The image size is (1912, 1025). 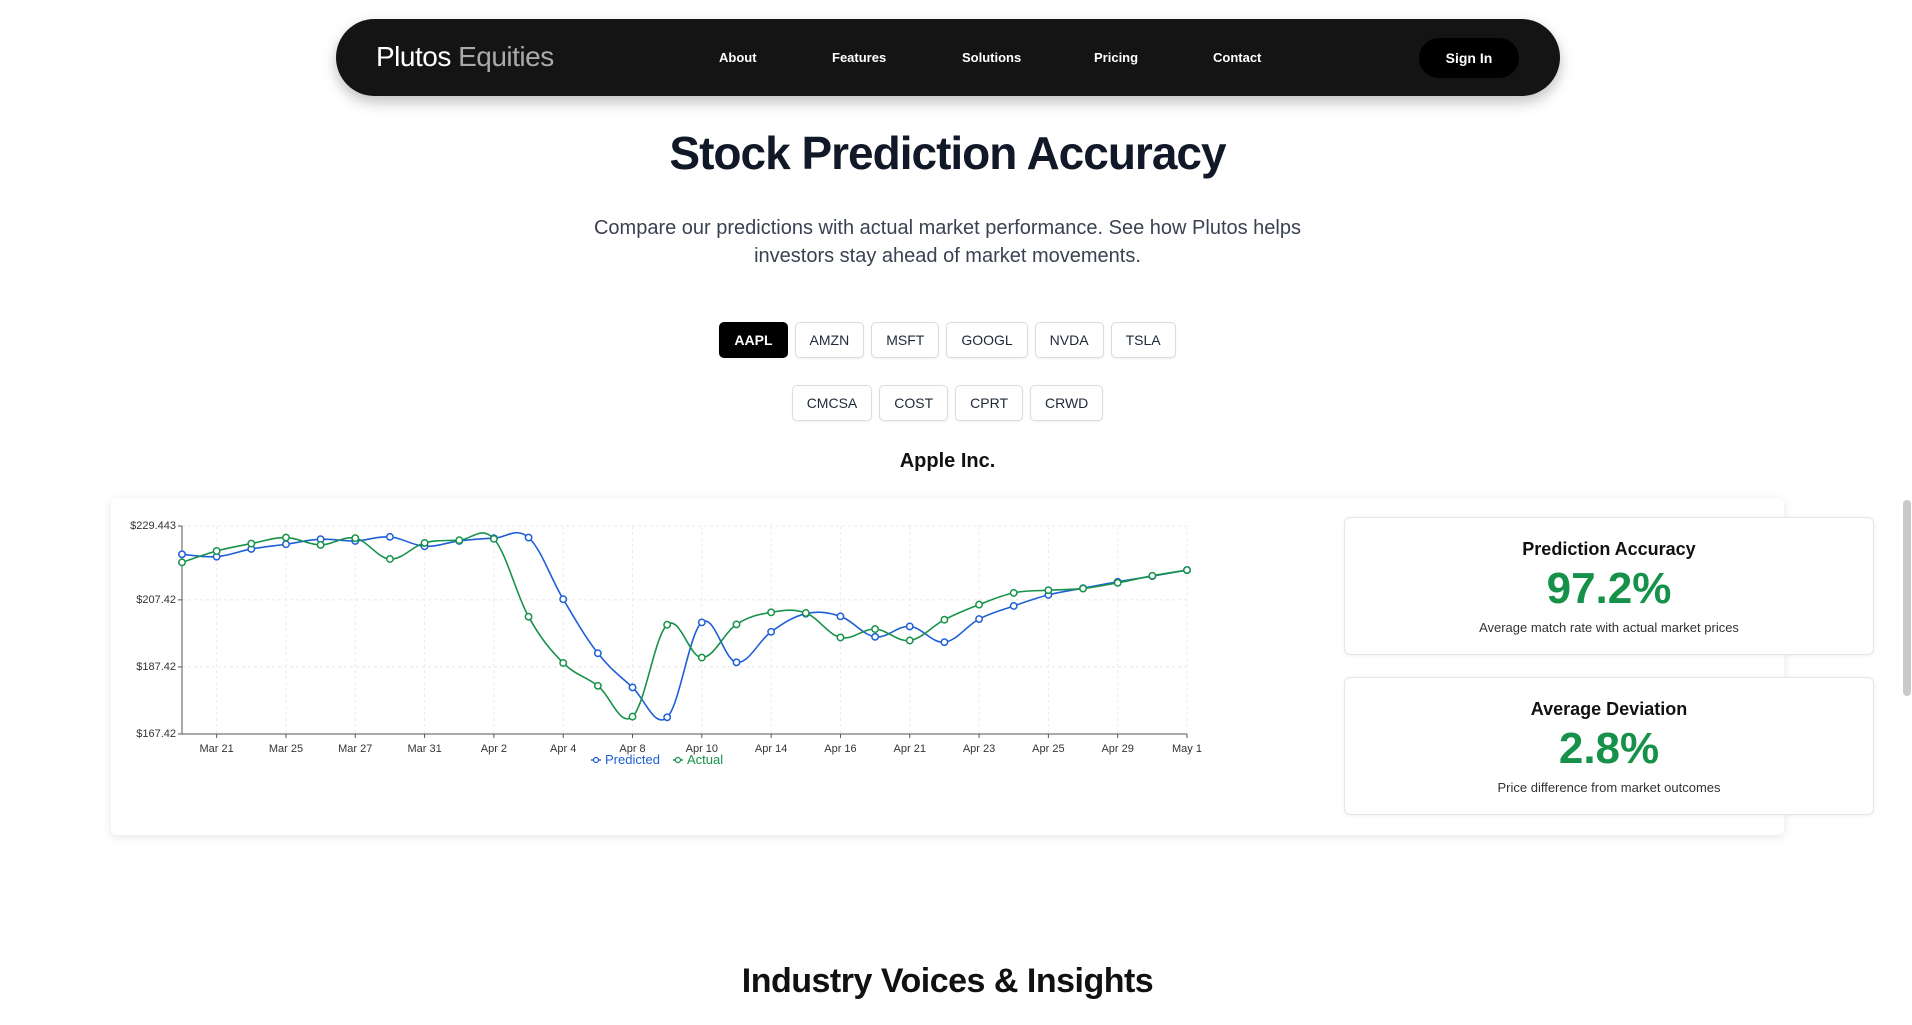 What do you see at coordinates (947, 153) in the screenshot?
I see `page-title: Stock Prediction Accuracy` at bounding box center [947, 153].